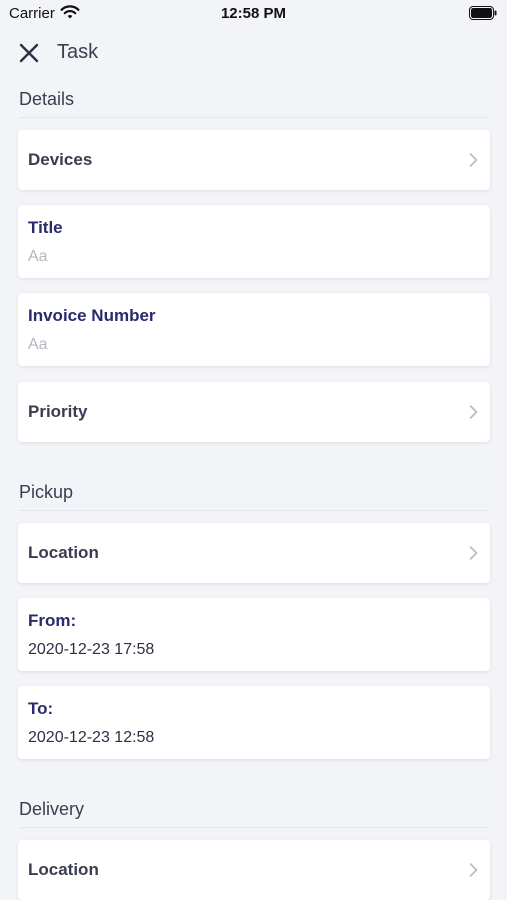  What do you see at coordinates (38, 257) in the screenshot?
I see `title-input: Aa` at bounding box center [38, 257].